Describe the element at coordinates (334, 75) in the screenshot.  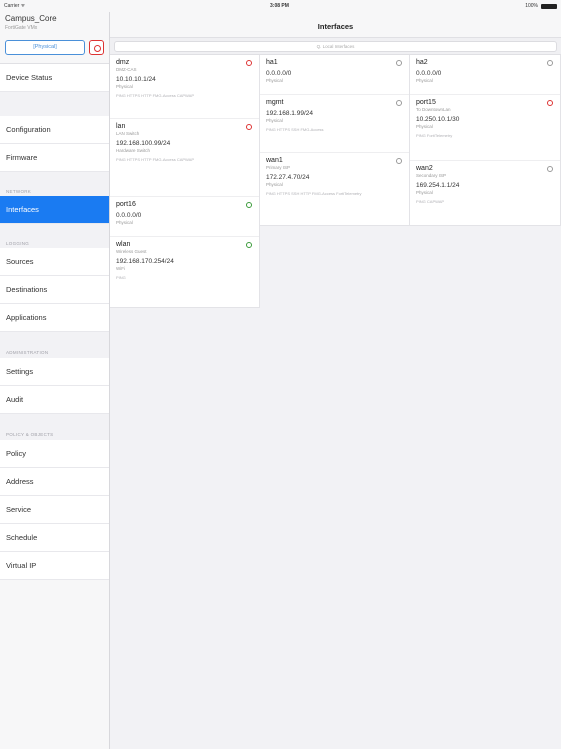
I see `interface-item: ha1 0.0.0.0/0 Physical` at that location.